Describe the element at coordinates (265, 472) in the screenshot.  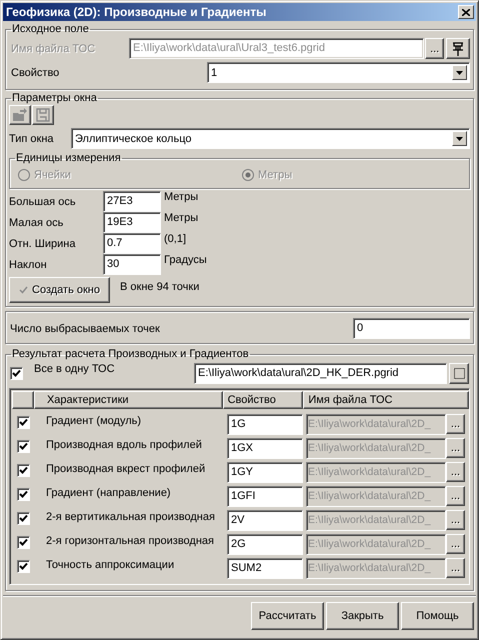
I see `input-field: 1GY` at that location.